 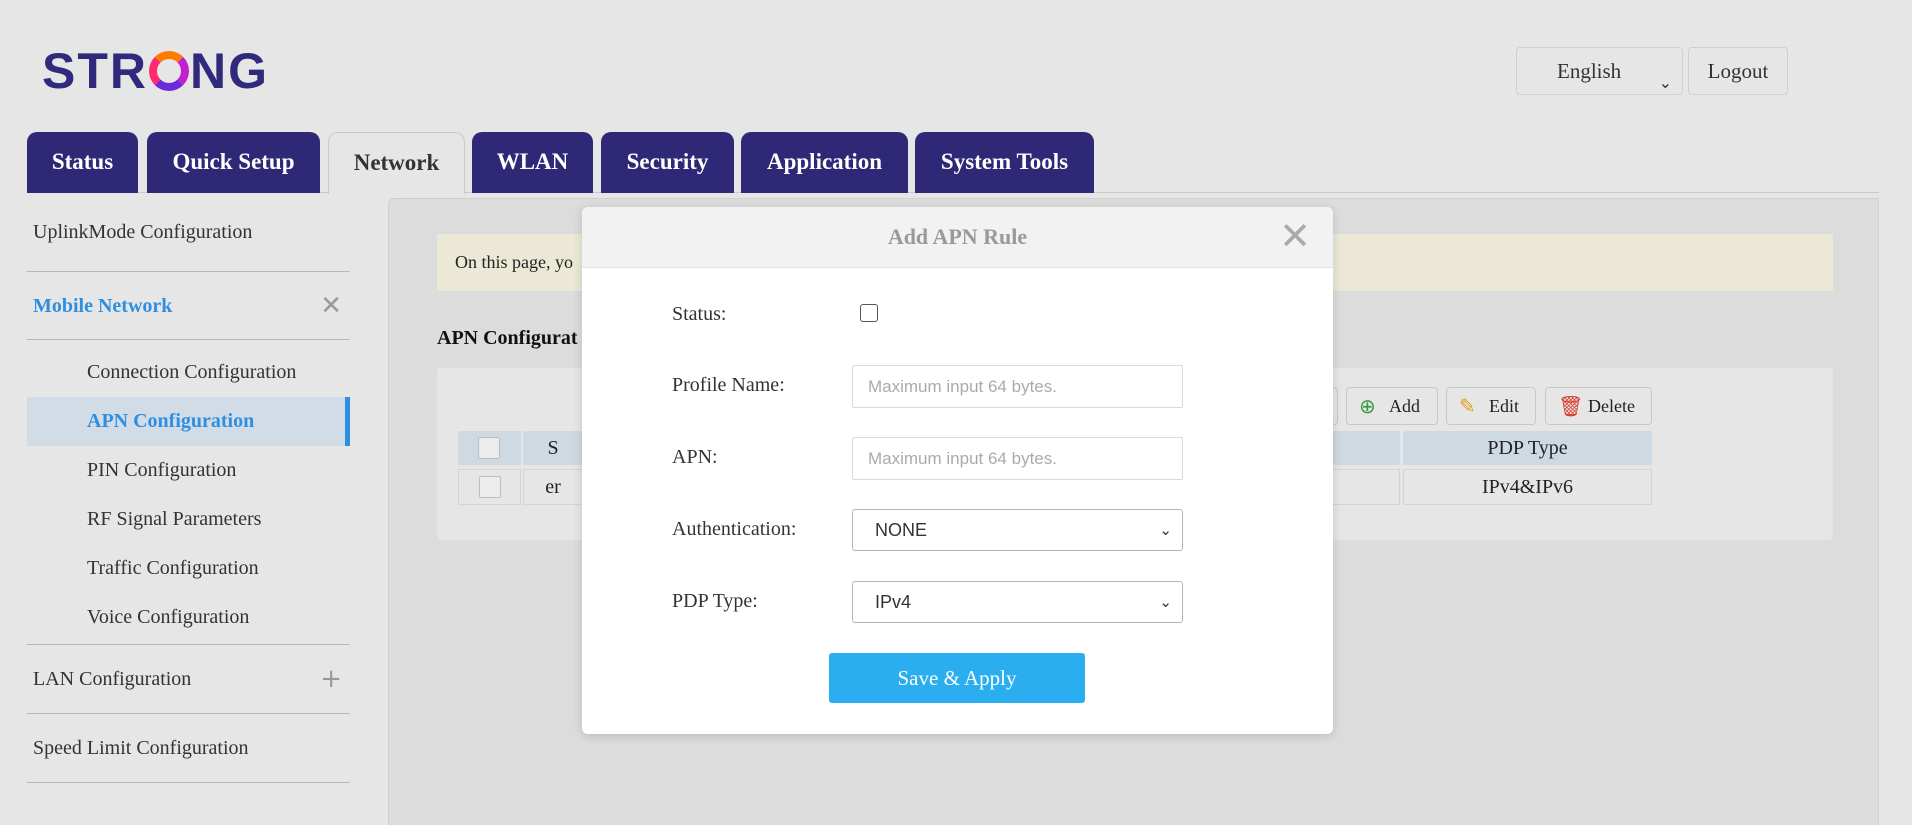 What do you see at coordinates (957, 678) in the screenshot?
I see `save-apply-button: Save & Apply` at bounding box center [957, 678].